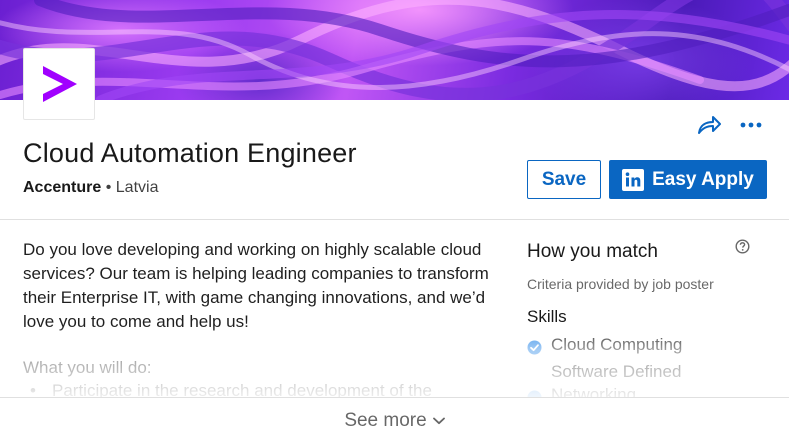  I want to click on easy-apply-label: Easy Apply, so click(703, 179).